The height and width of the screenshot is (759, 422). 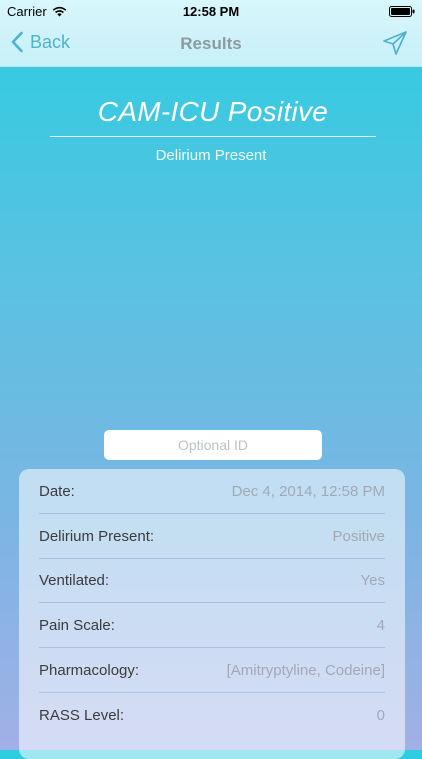 What do you see at coordinates (212, 715) in the screenshot?
I see `detail-row-rass-level: RASS Level: 0` at bounding box center [212, 715].